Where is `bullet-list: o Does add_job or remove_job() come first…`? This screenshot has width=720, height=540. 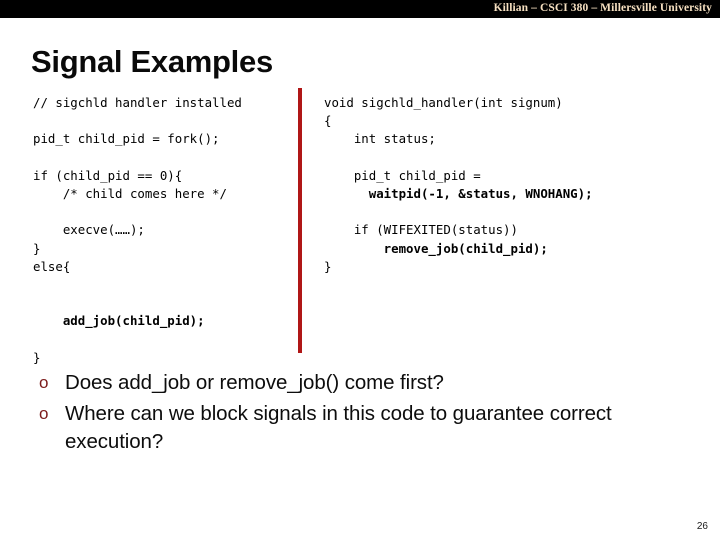
bullet-list: o Does add_job or remove_job() come first… is located at coordinates (353, 414).